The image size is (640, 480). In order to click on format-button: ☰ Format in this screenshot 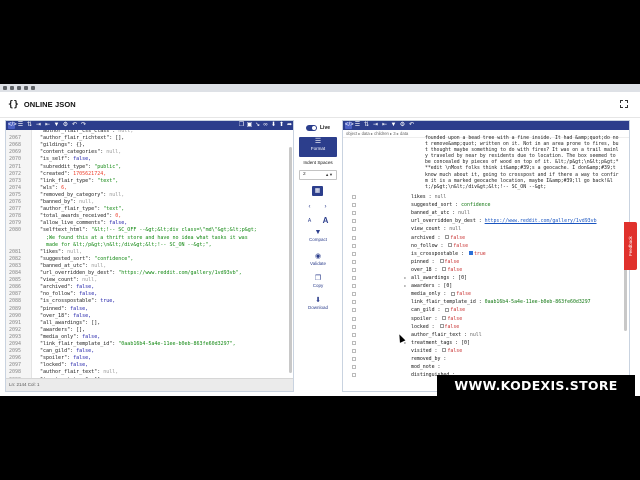, I will do `click(318, 147)`.